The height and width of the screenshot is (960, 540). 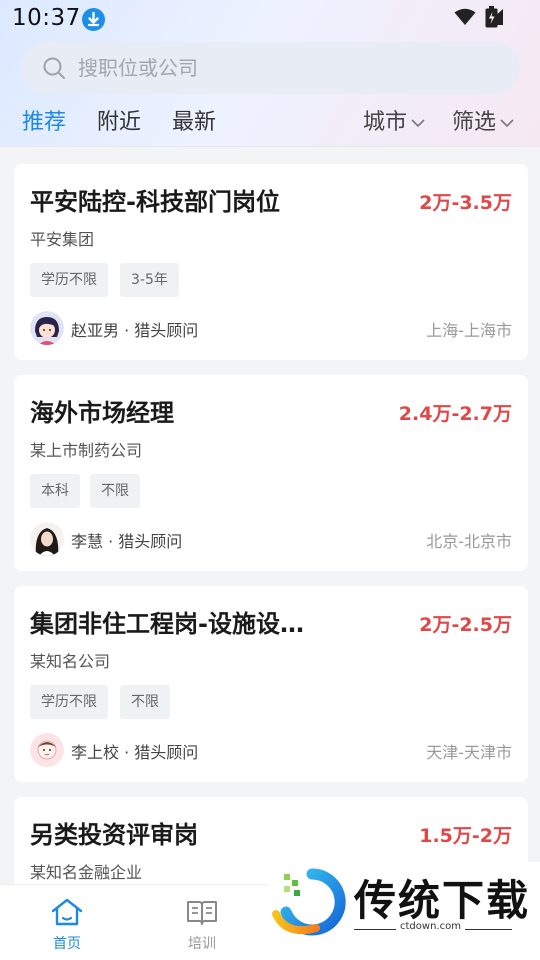 I want to click on company-name: 某上市制药公司, so click(x=86, y=450).